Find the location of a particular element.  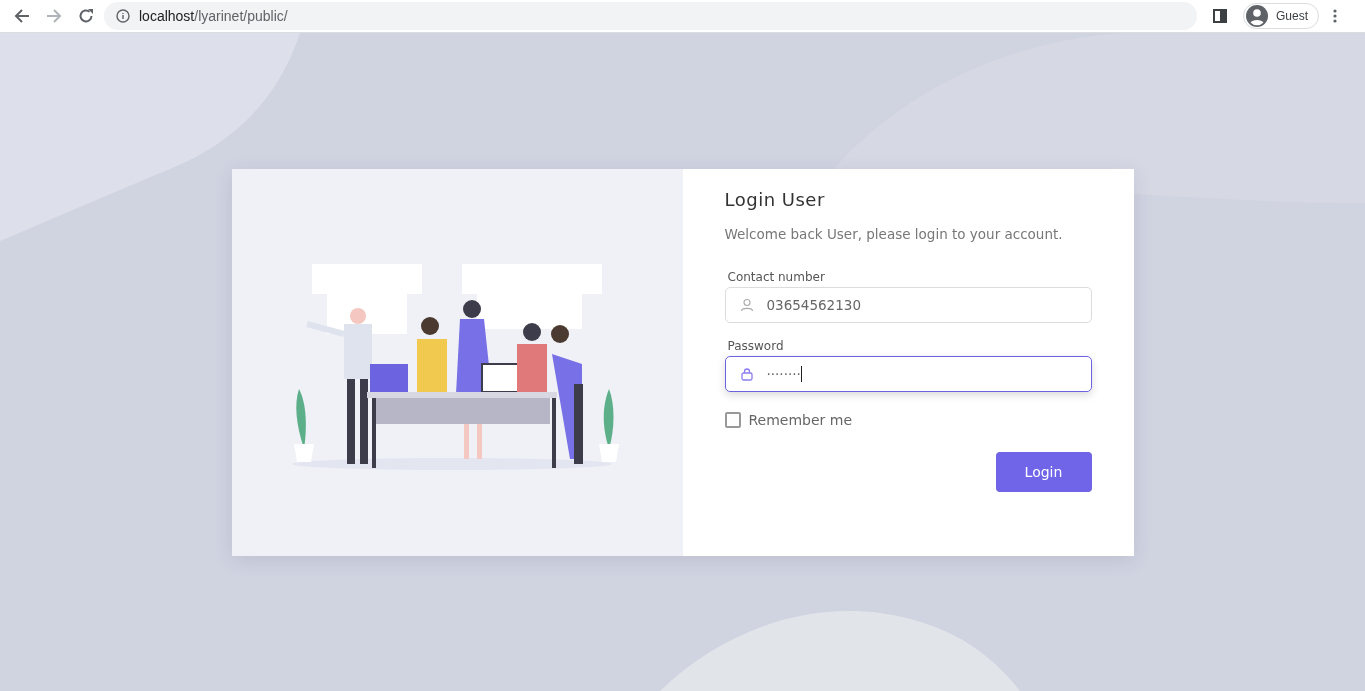

menu-icon is located at coordinates (1335, 16).